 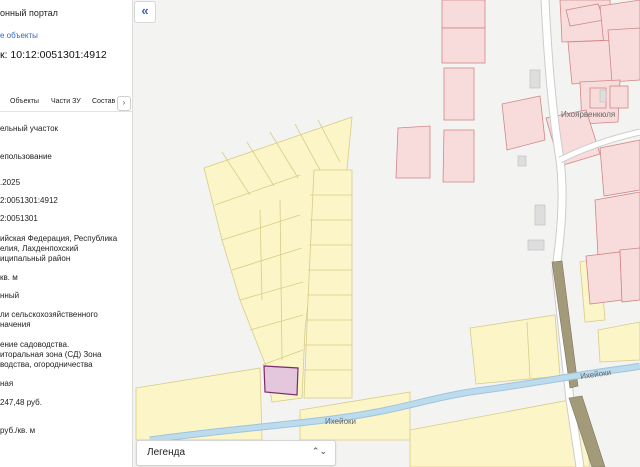 I want to click on field-permitted-use-2: иторальная зона (СД) Зона, so click(x=51, y=354).